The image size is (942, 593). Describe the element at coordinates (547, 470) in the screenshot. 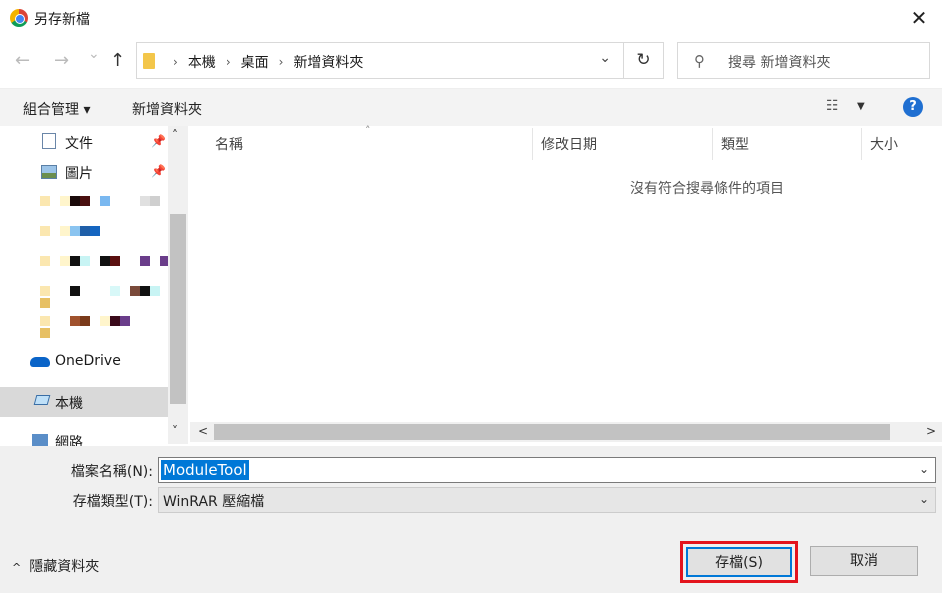

I see `filename-field: ModuleTool ⌄` at that location.